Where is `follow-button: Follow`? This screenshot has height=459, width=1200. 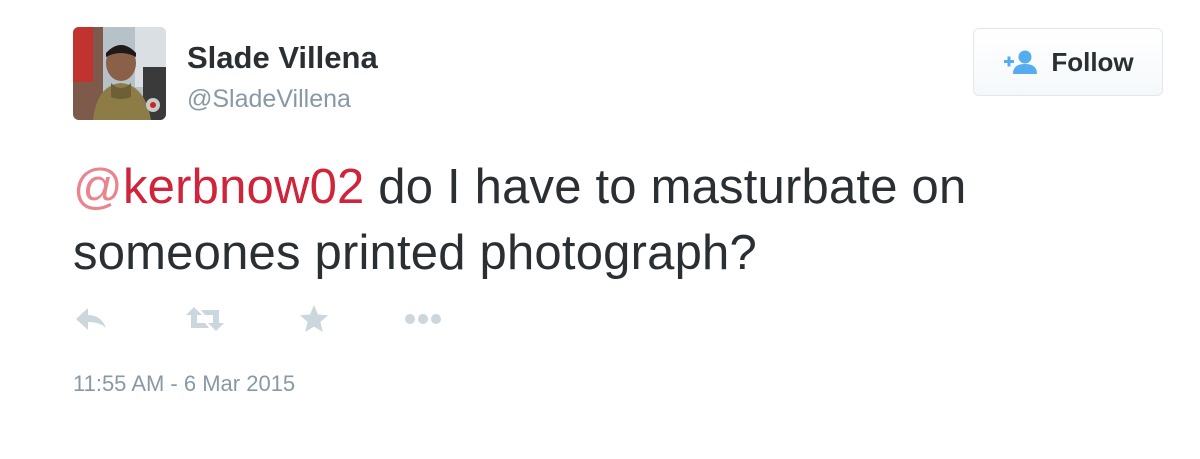 follow-button: Follow is located at coordinates (1068, 62).